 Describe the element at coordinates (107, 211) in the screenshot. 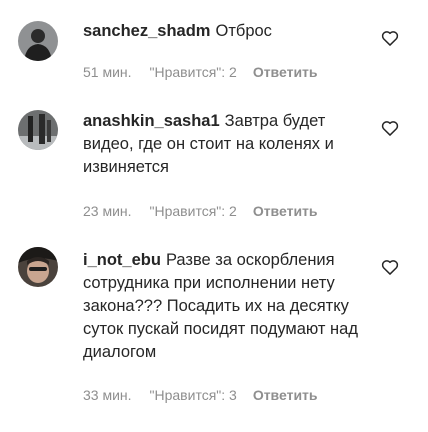

I see `comment-time: 23 мин.` at that location.